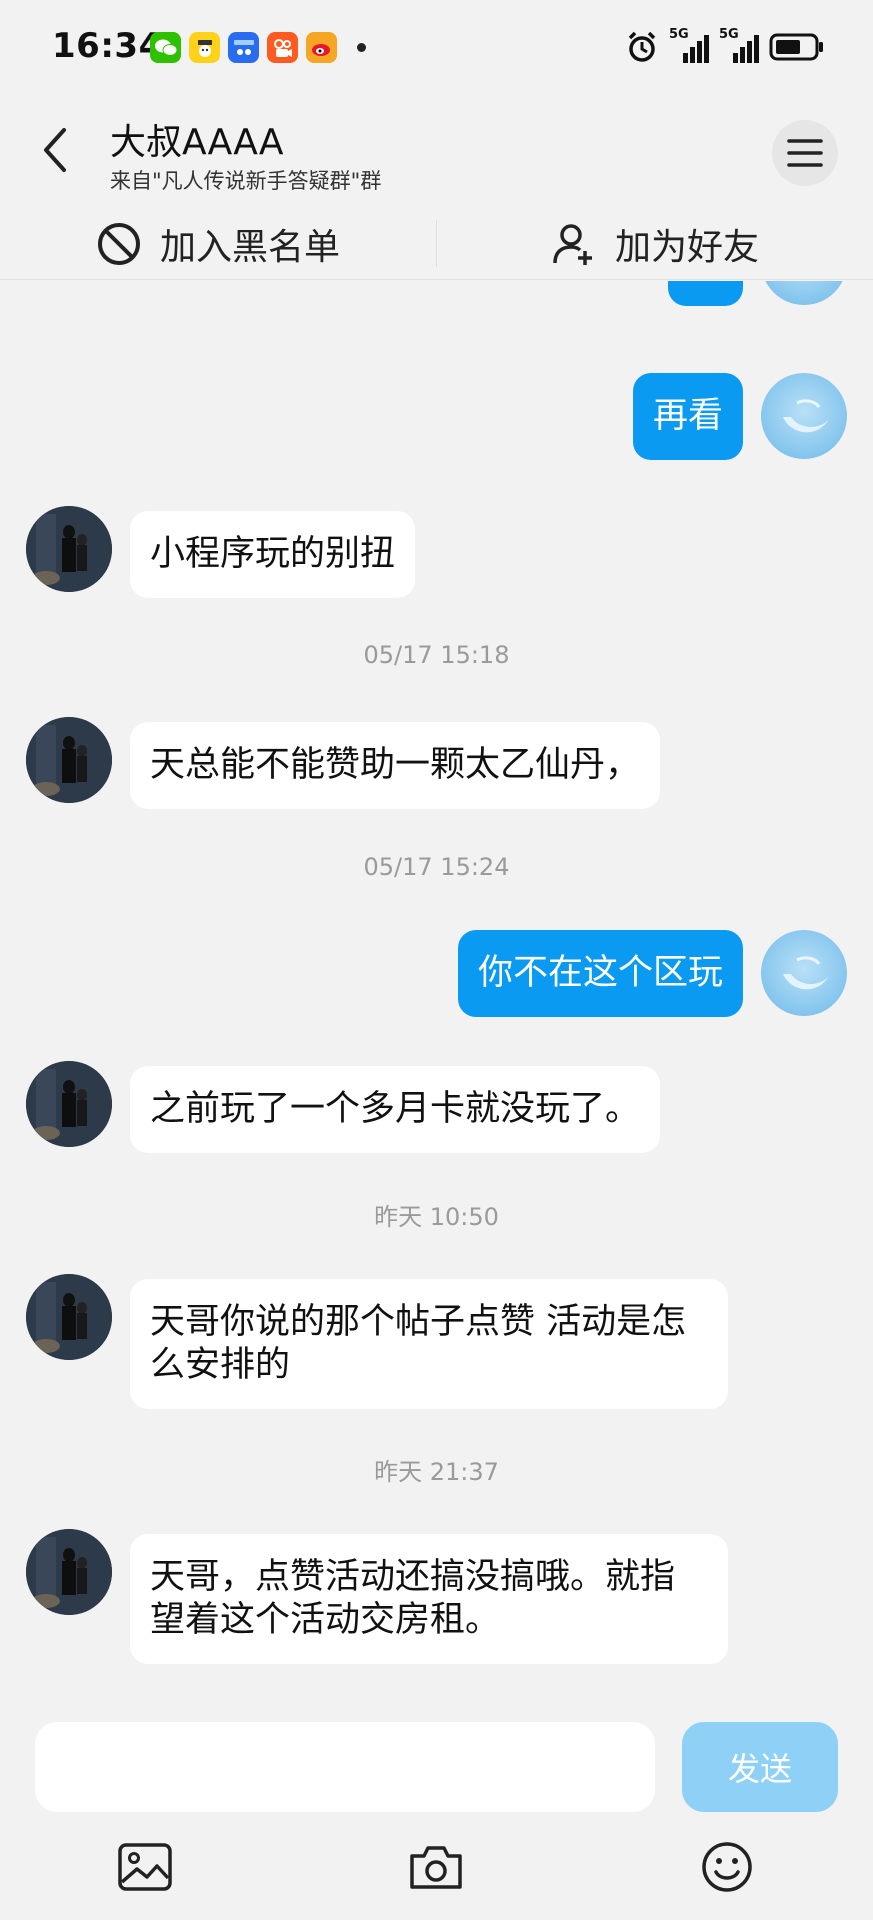 This screenshot has width=873, height=1920. I want to click on emoji-icon, so click(727, 1867).